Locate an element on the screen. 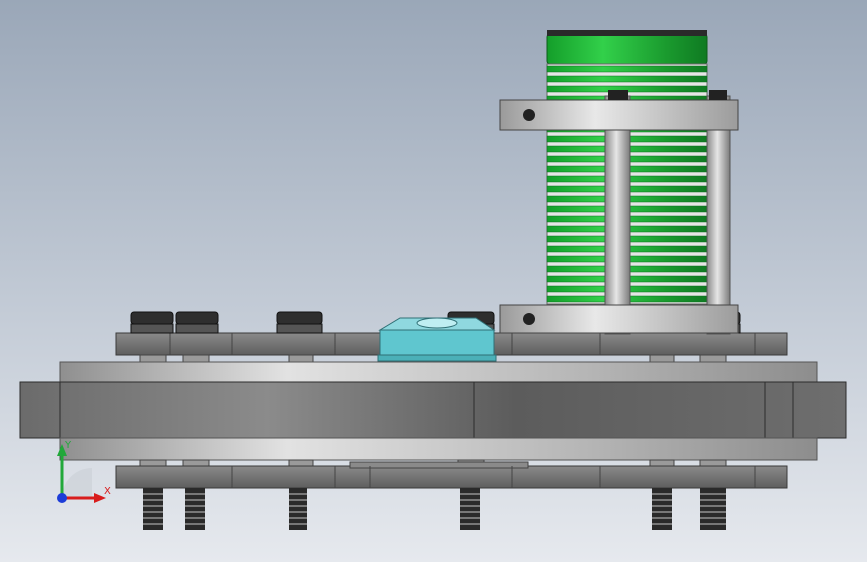 This screenshot has width=867, height=562. y-axis-label: Y is located at coordinates (68, 445).